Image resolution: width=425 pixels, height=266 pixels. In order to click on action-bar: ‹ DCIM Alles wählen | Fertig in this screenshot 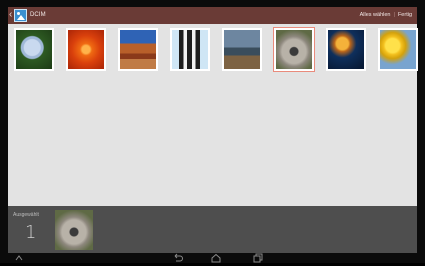, I will do `click(212, 15)`.